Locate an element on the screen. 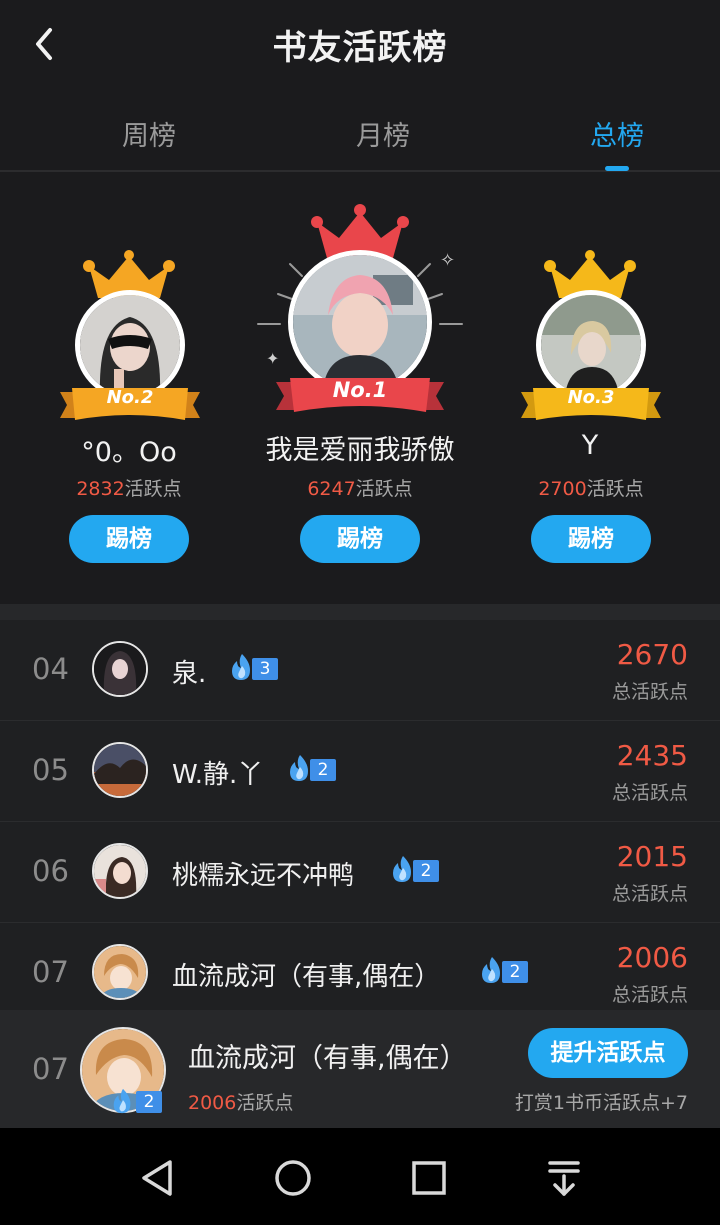  my-points: 2006活跃点 is located at coordinates (240, 1101).